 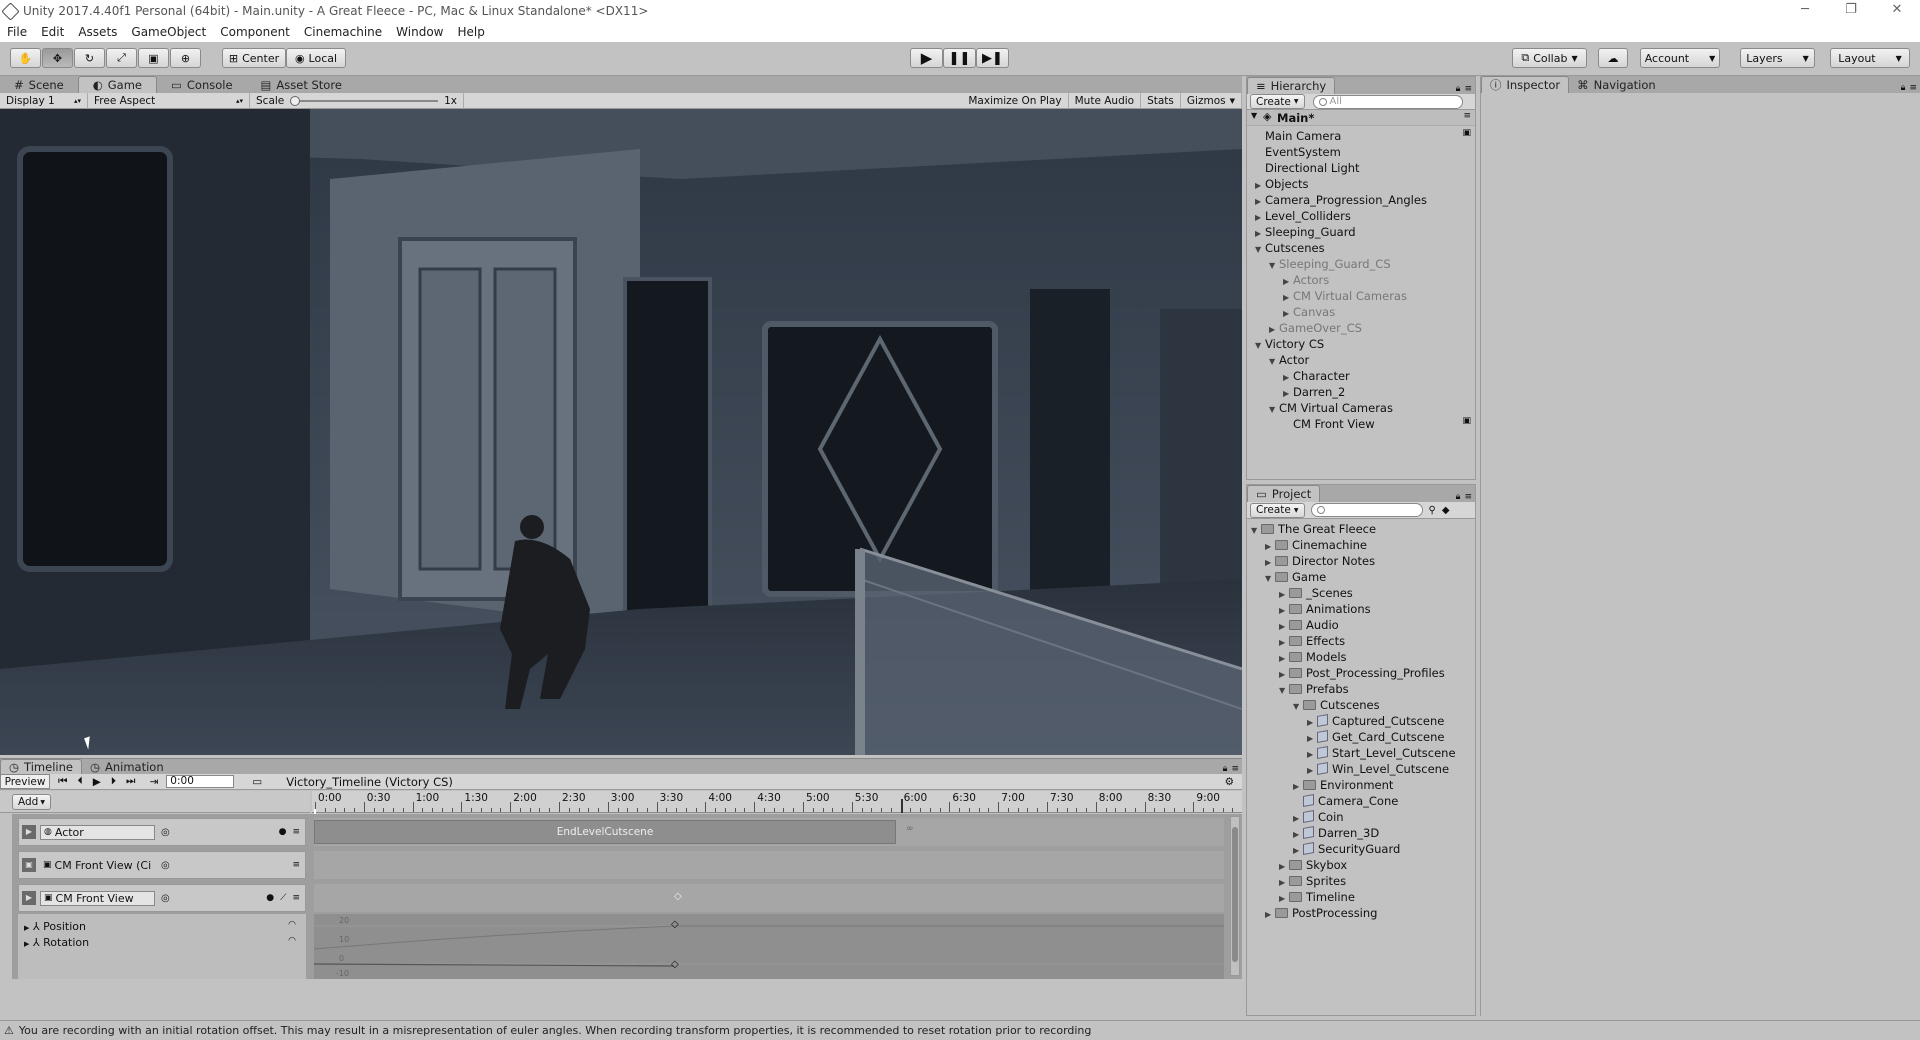 I want to click on menu-window: Window, so click(x=419, y=32).